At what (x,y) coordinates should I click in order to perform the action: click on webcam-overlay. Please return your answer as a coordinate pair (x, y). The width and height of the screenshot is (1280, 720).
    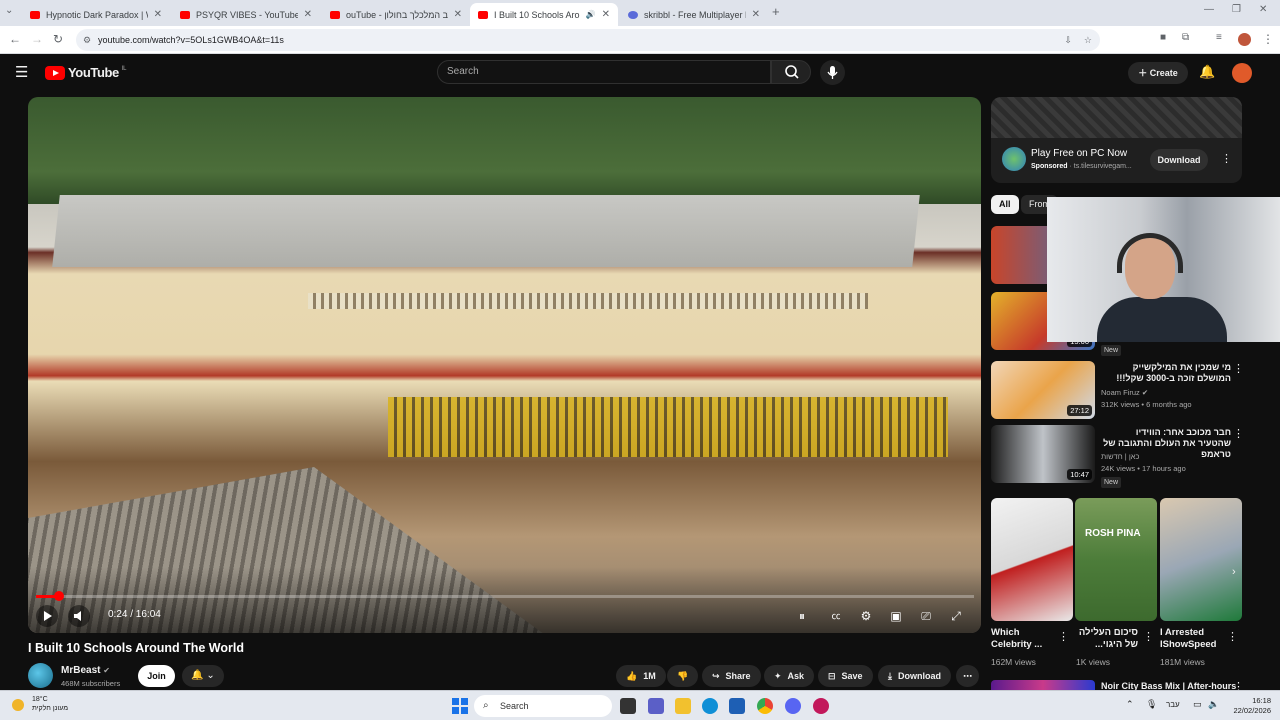
    Looking at the image, I should click on (1163, 269).